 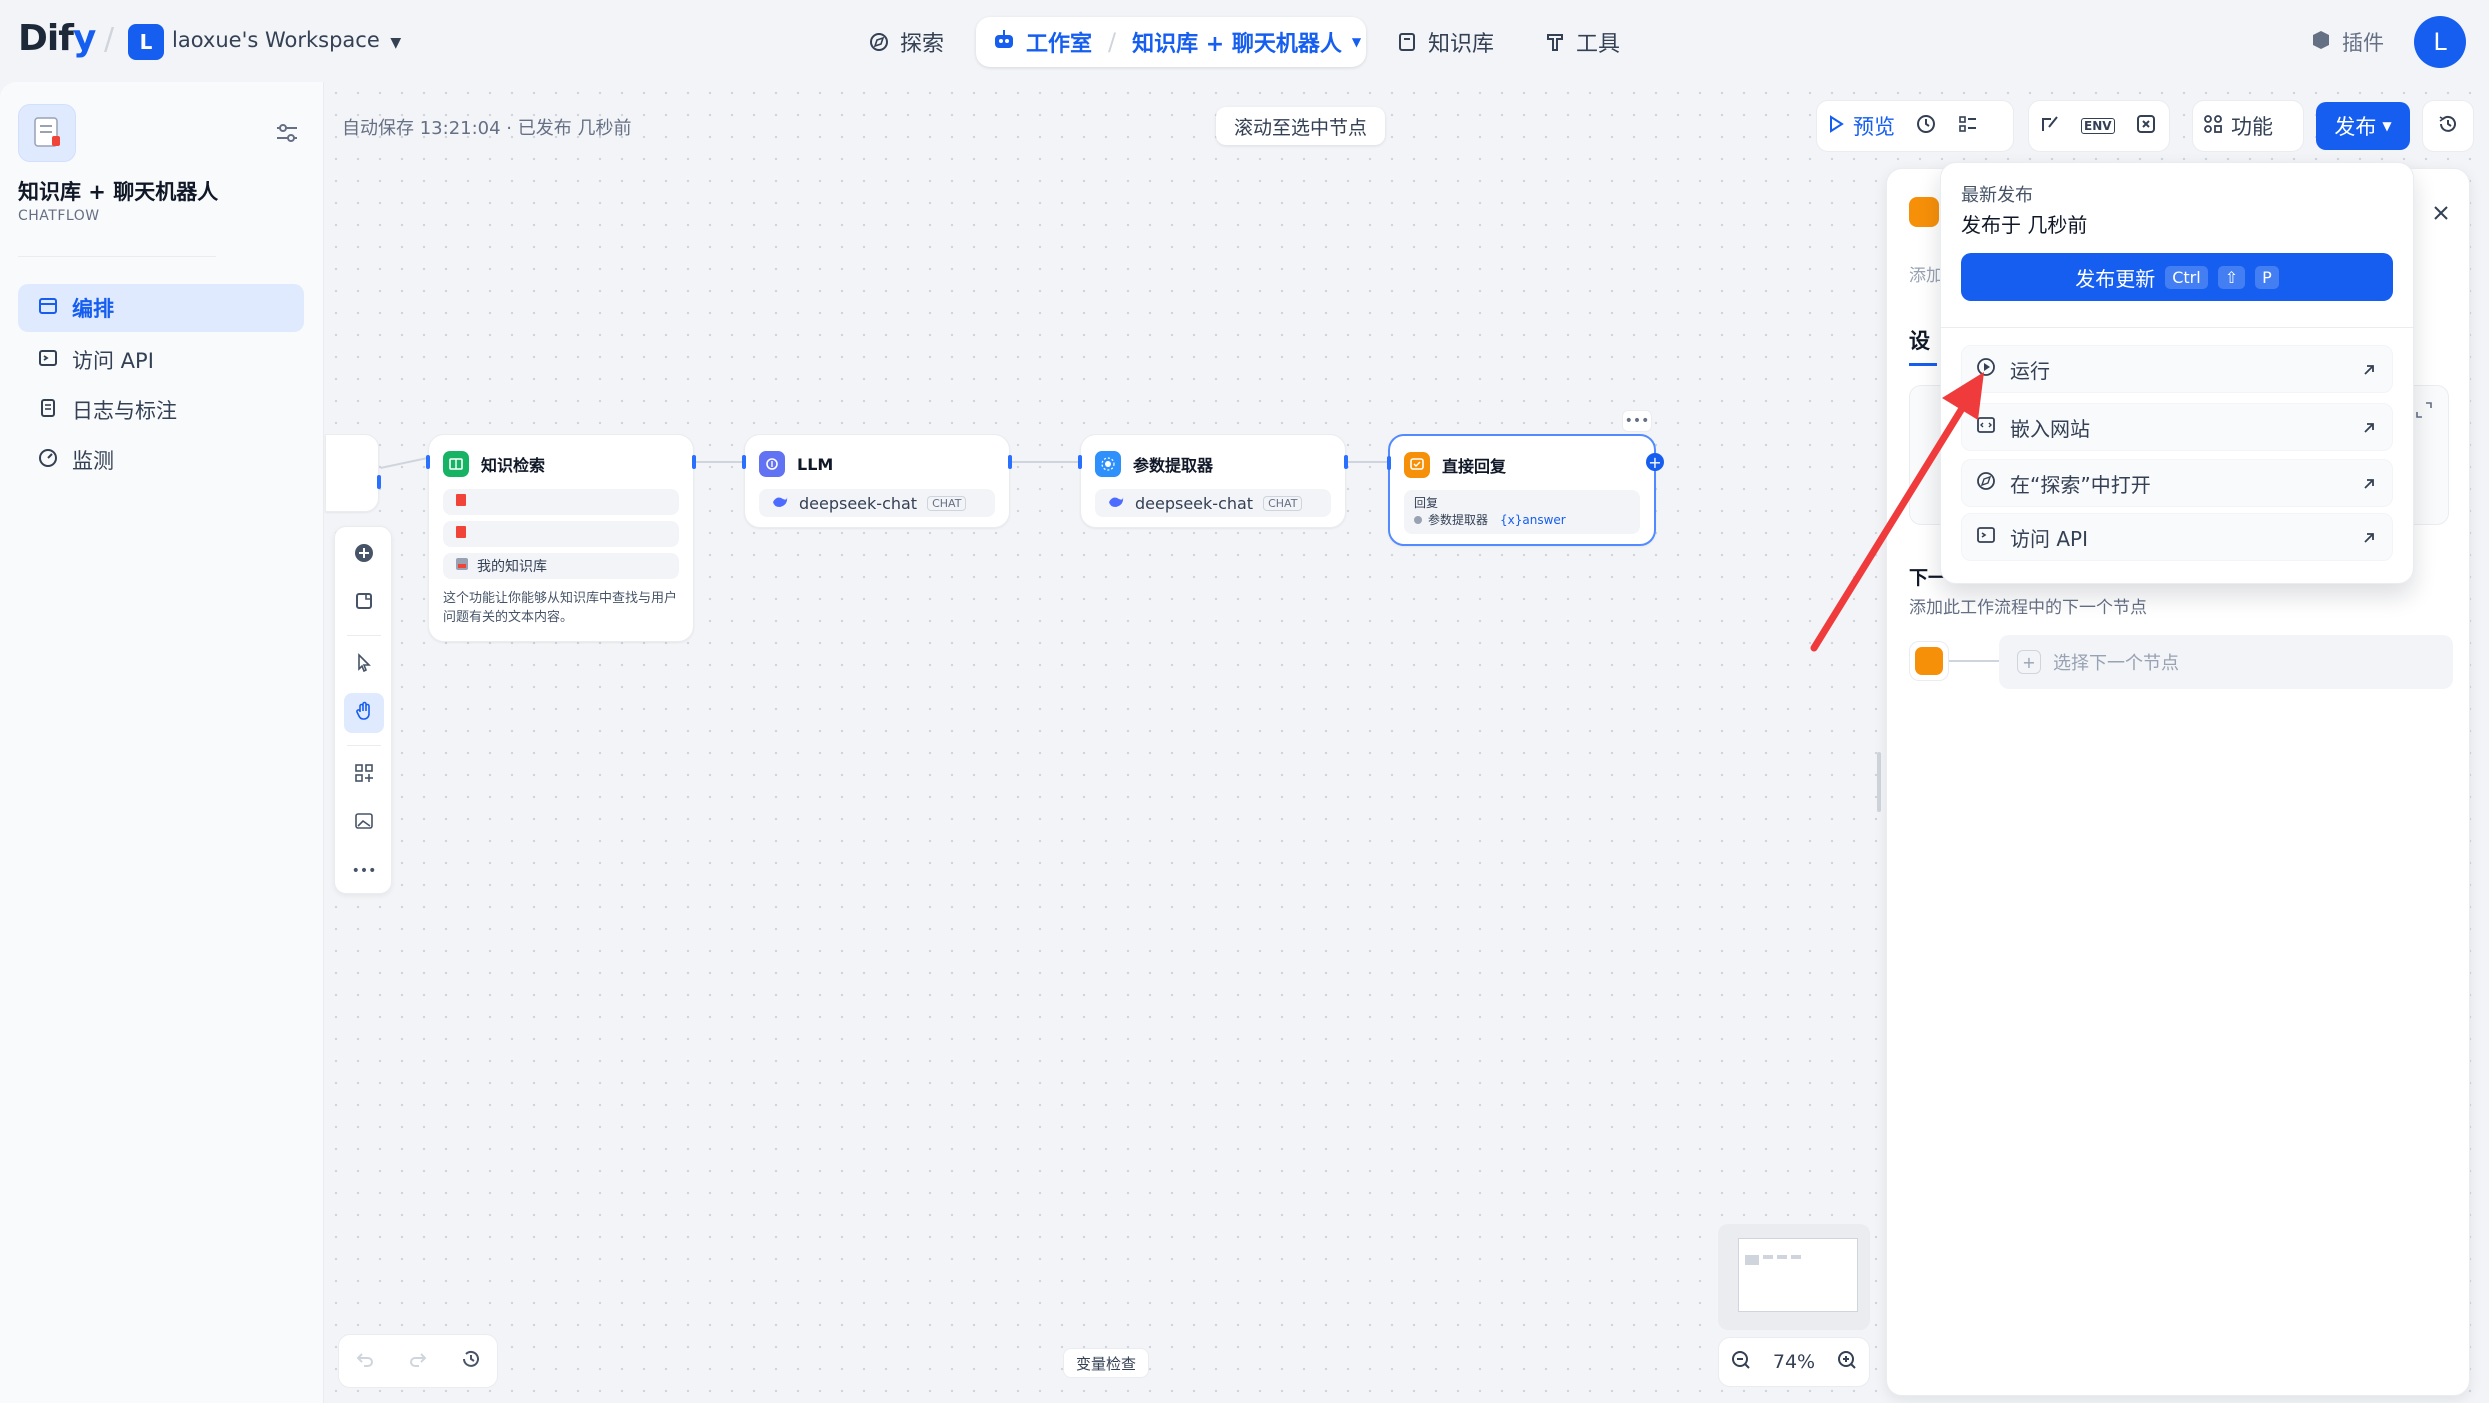 What do you see at coordinates (1213, 503) in the screenshot?
I see `model-selector: deepseek-chat CHAT` at bounding box center [1213, 503].